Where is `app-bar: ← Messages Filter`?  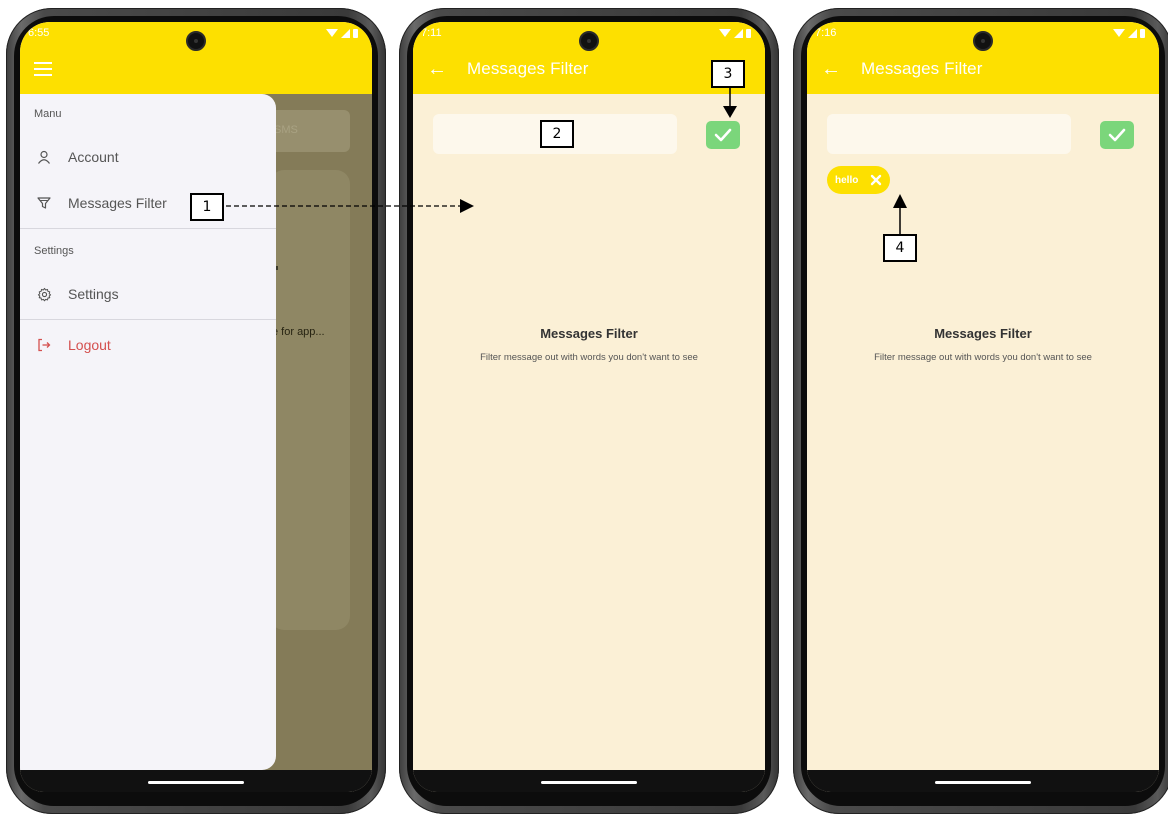 app-bar: ← Messages Filter is located at coordinates (983, 69).